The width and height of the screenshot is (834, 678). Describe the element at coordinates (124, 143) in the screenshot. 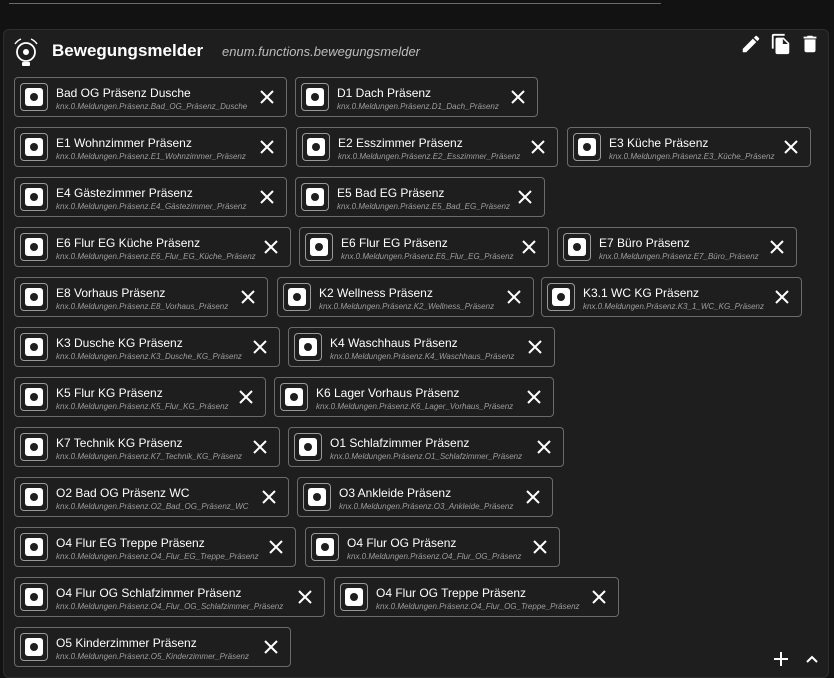

I see `member-name: E1 Wohnzimmer Präsenz` at that location.